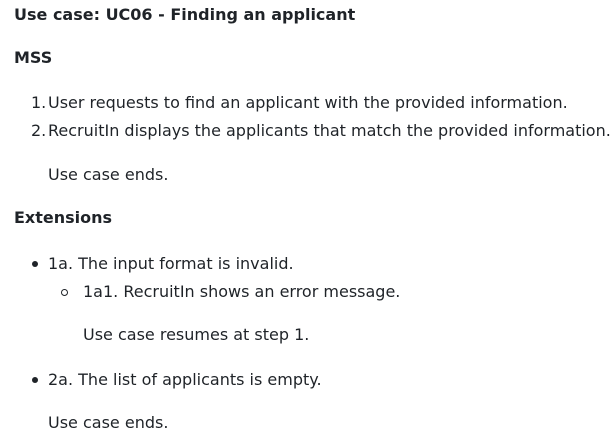 This screenshot has height=446, width=610. I want to click on mss-heading: MSS, so click(33, 57).